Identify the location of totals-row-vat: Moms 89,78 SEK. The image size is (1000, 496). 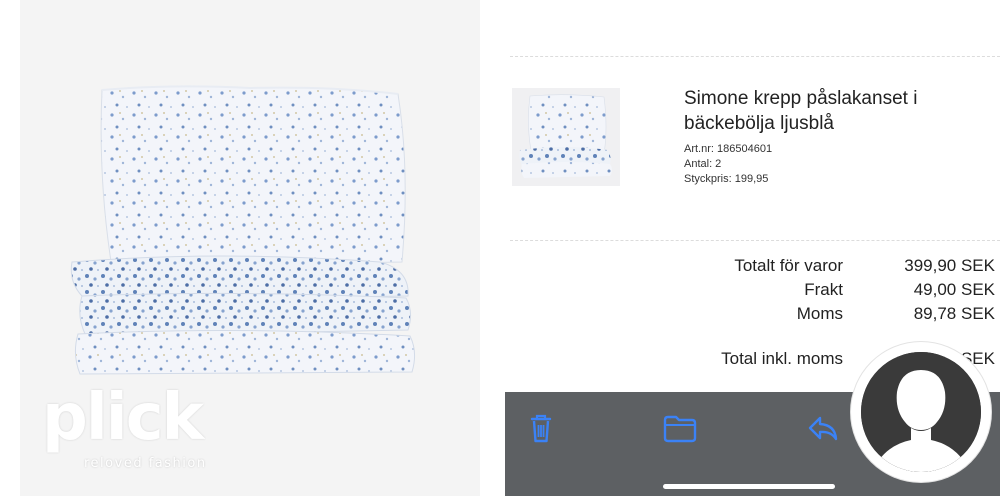
(750, 316).